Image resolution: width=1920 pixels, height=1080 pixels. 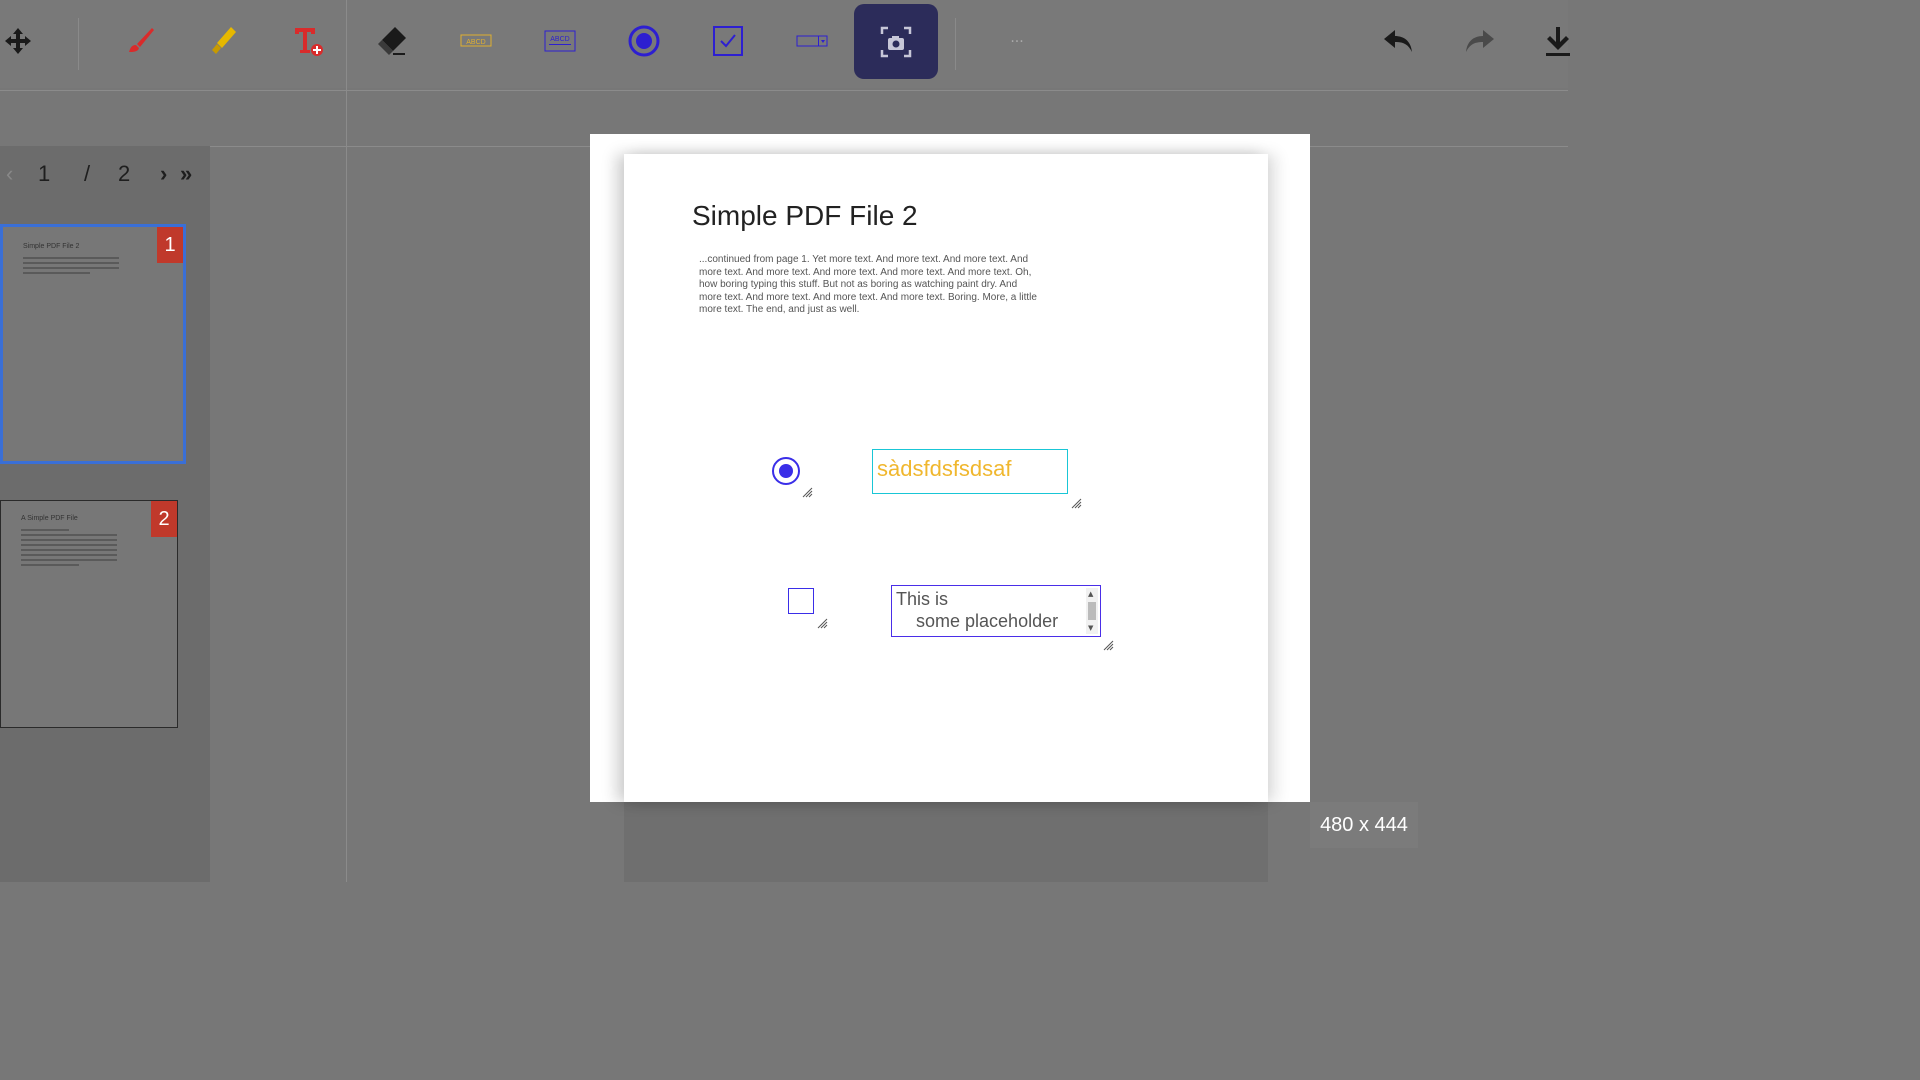 I want to click on dropdown-tool-button, so click(x=812, y=41).